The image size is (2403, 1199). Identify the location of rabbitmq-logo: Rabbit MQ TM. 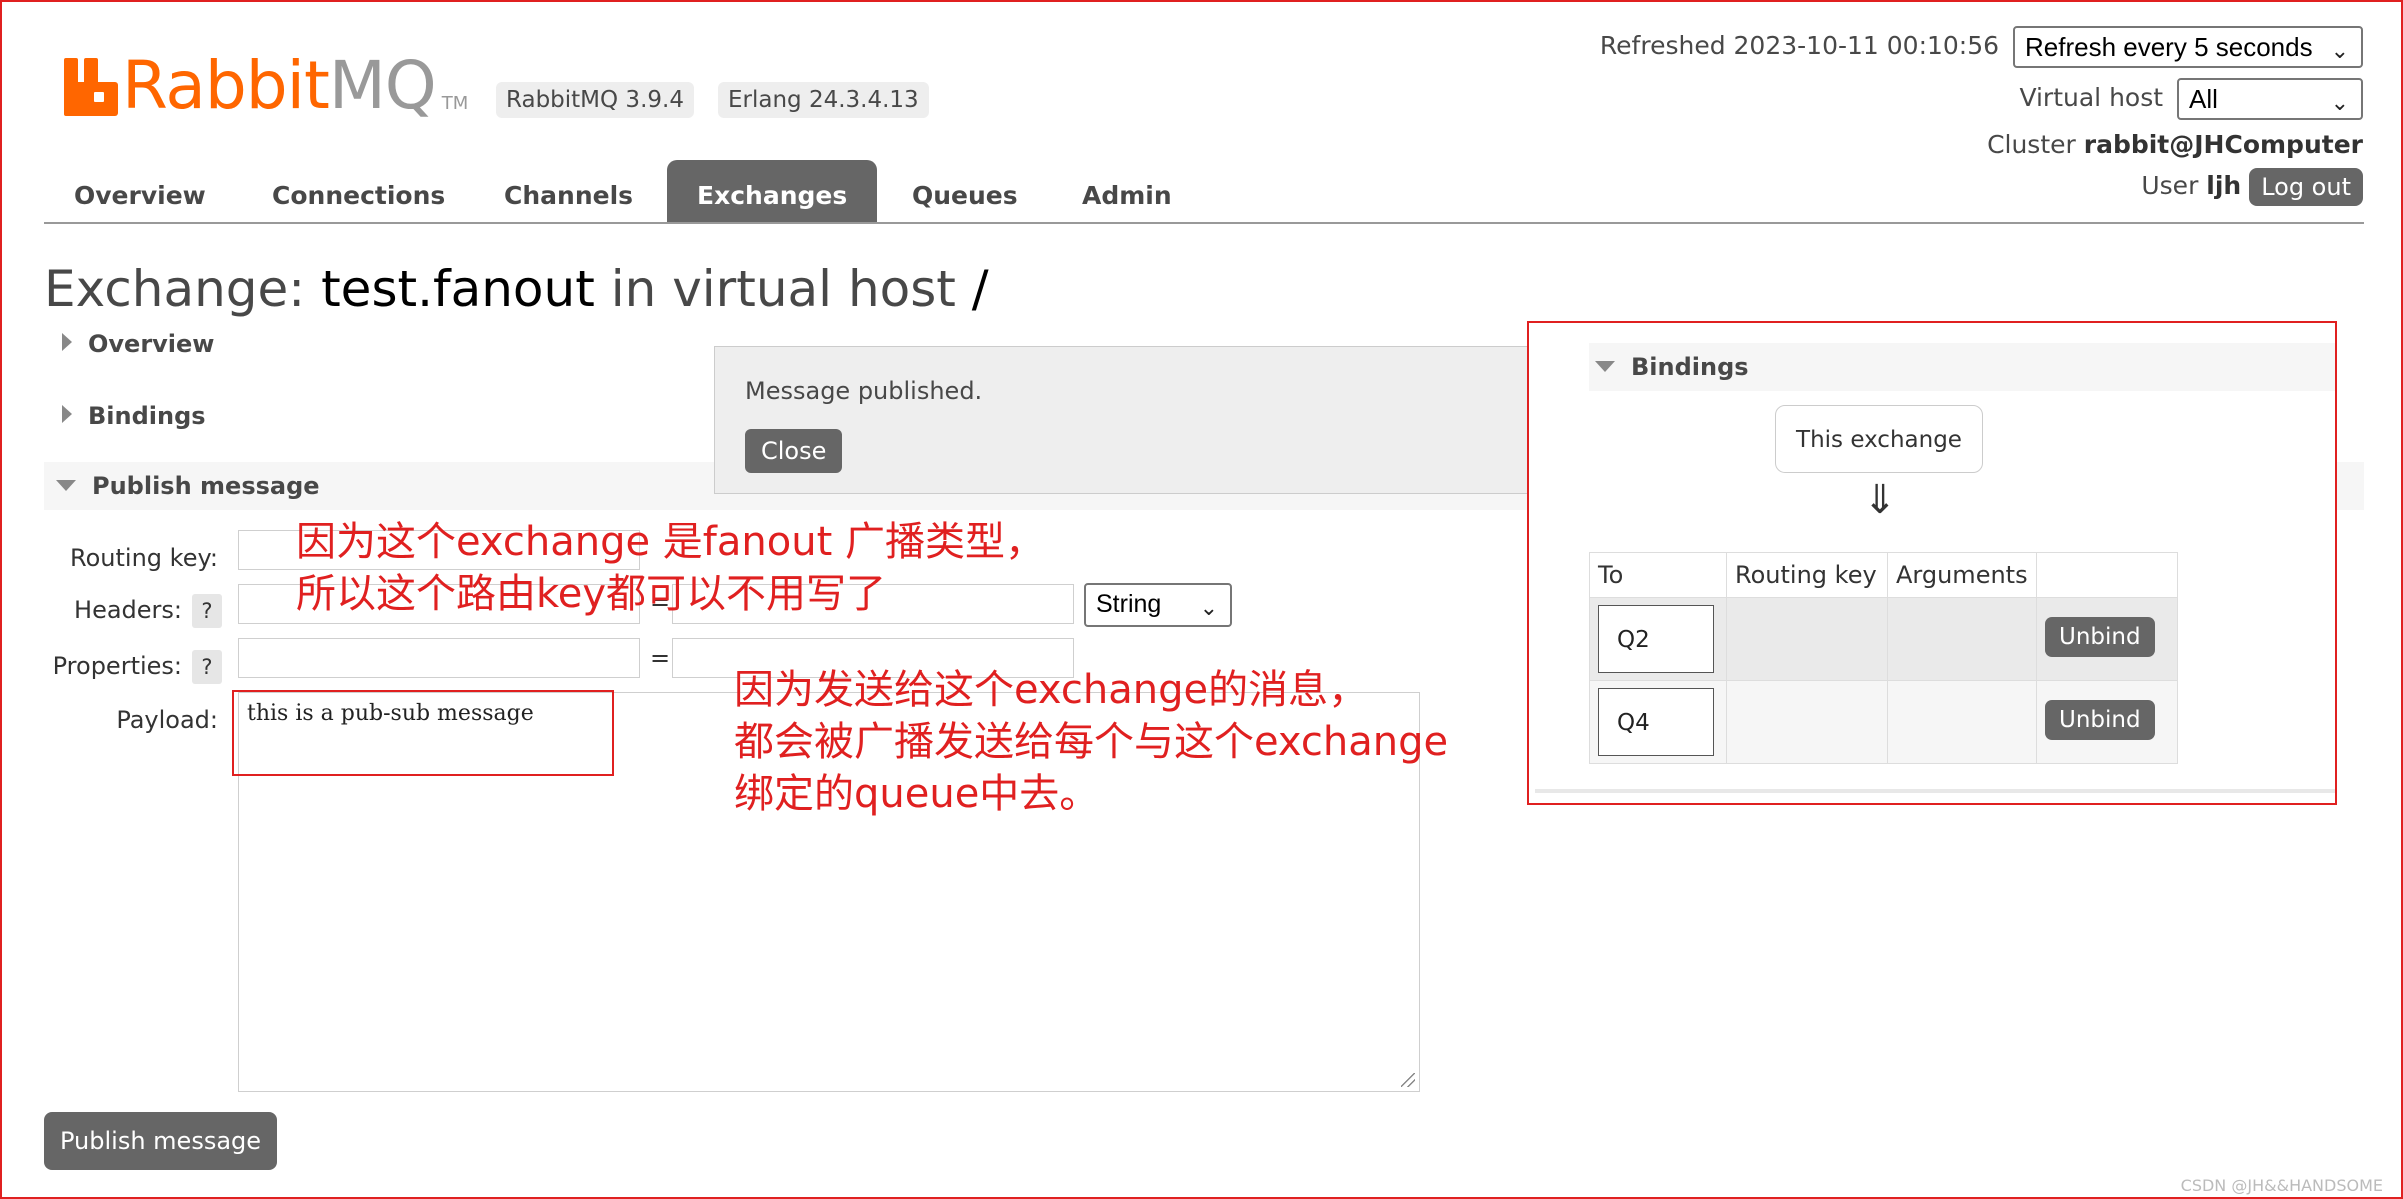
(266, 85).